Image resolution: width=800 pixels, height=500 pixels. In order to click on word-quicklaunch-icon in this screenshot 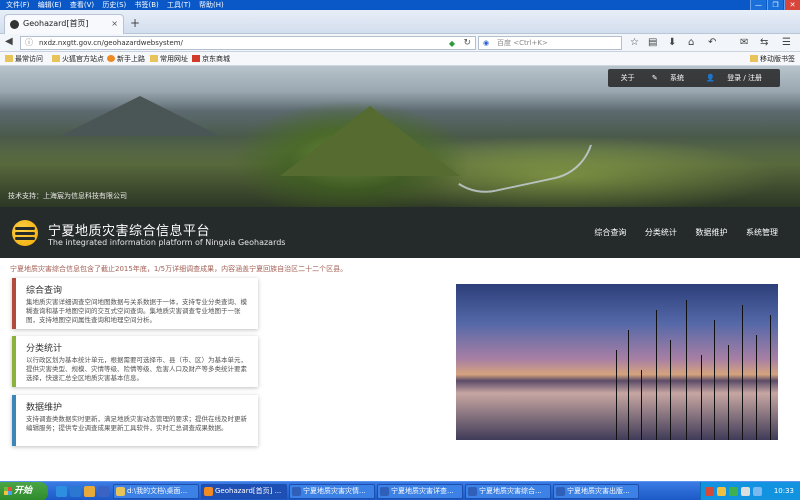, I will do `click(103, 491)`.